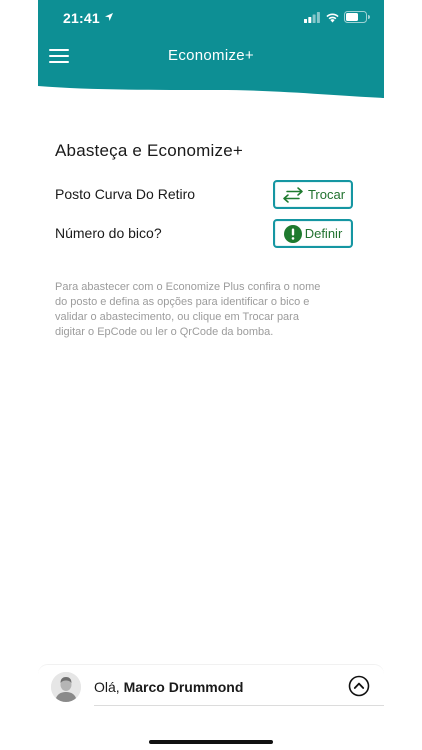  Describe the element at coordinates (211, 742) in the screenshot. I see `home-indicator` at that location.